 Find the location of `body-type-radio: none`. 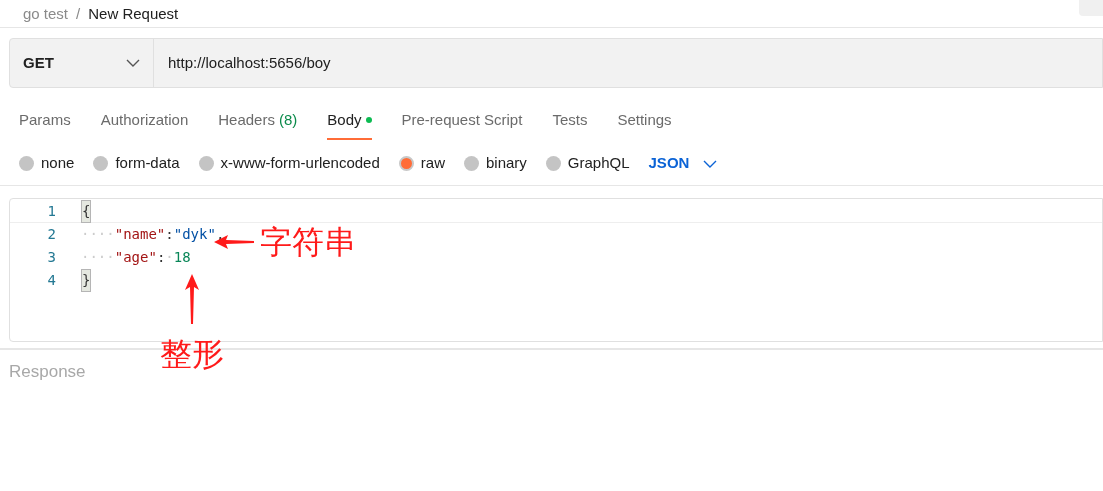

body-type-radio: none is located at coordinates (47, 163).